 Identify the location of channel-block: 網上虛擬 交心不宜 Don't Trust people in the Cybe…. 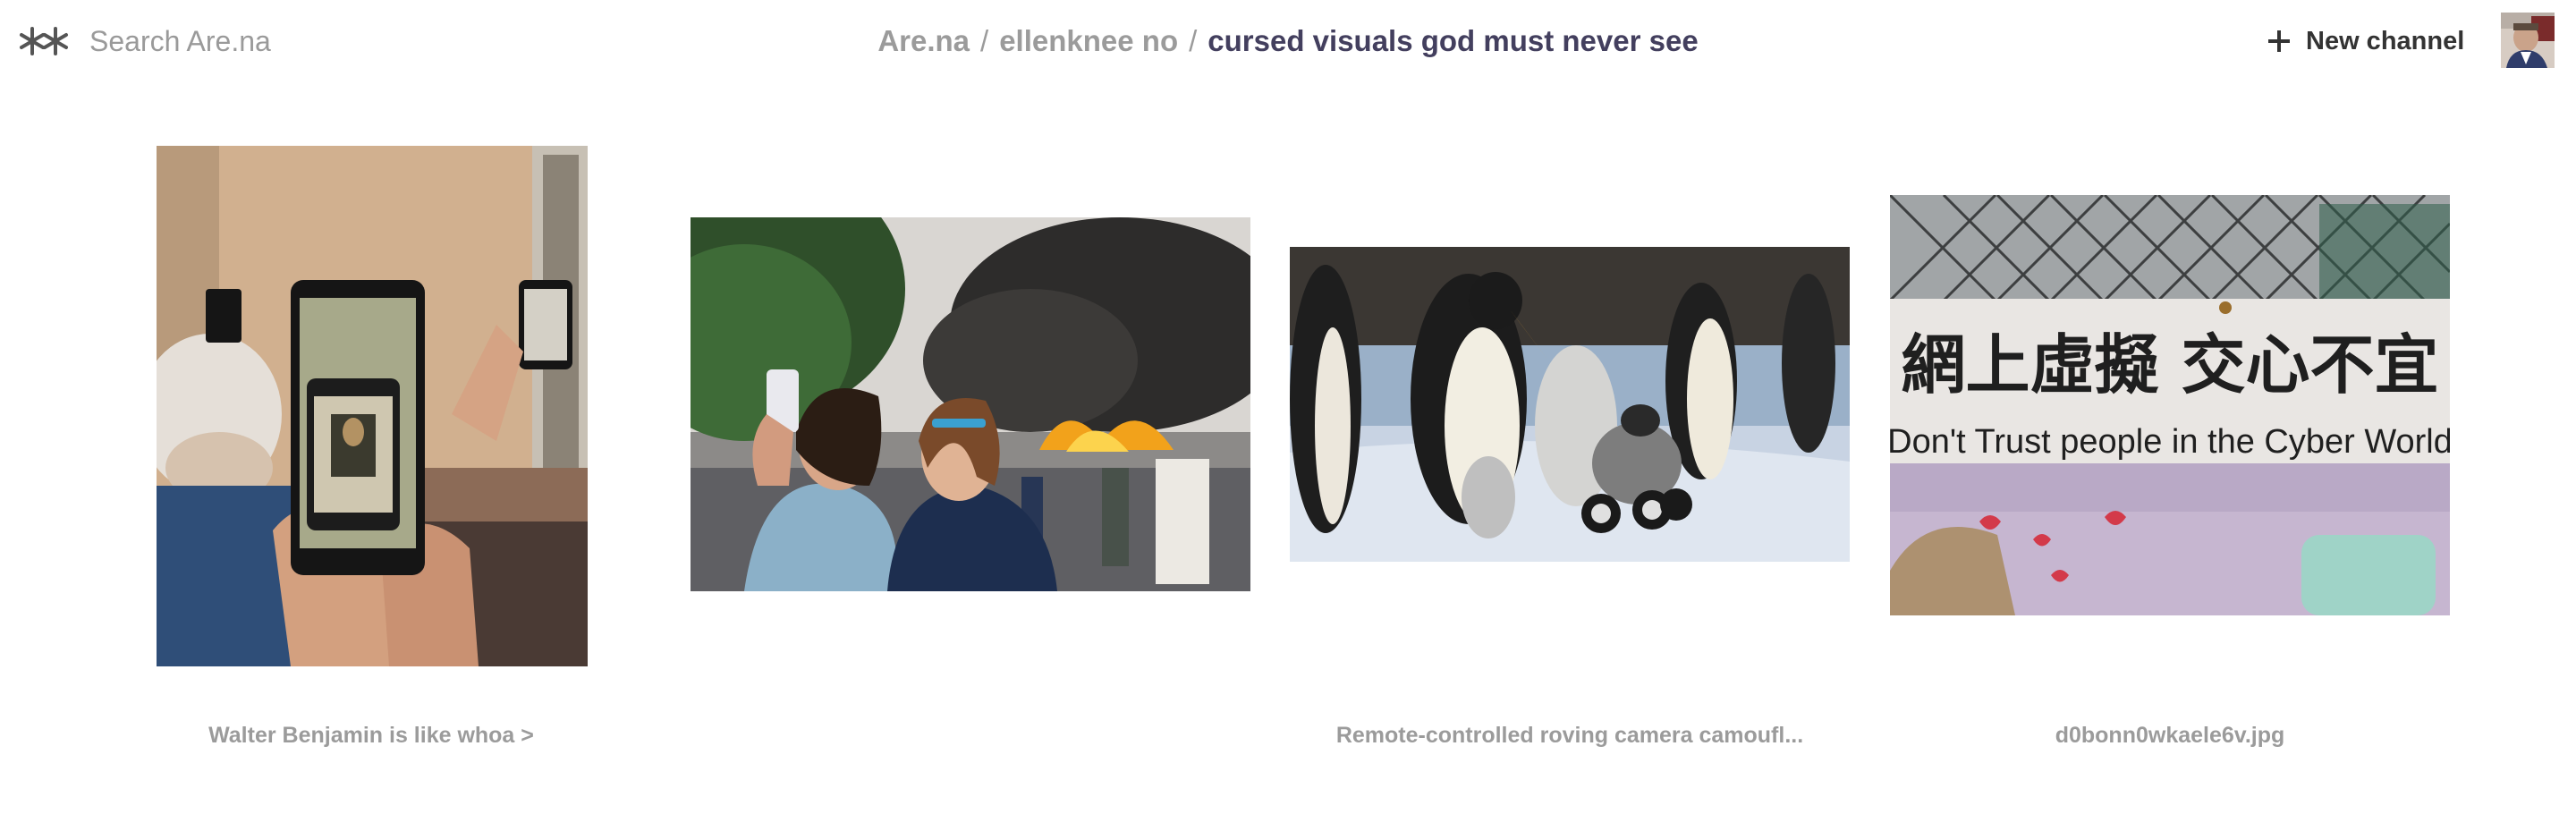
(2170, 406).